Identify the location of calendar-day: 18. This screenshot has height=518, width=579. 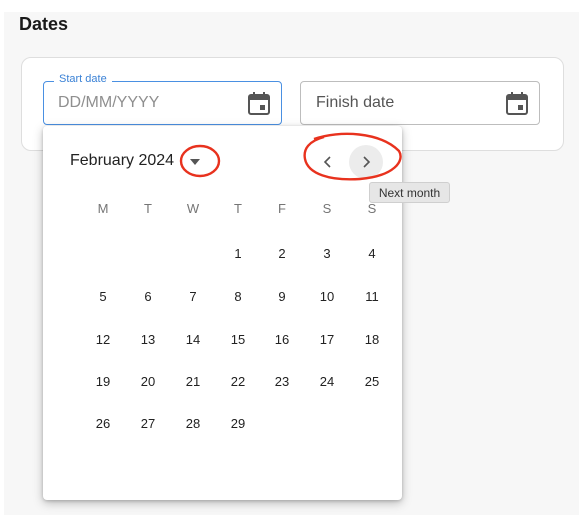
(372, 340).